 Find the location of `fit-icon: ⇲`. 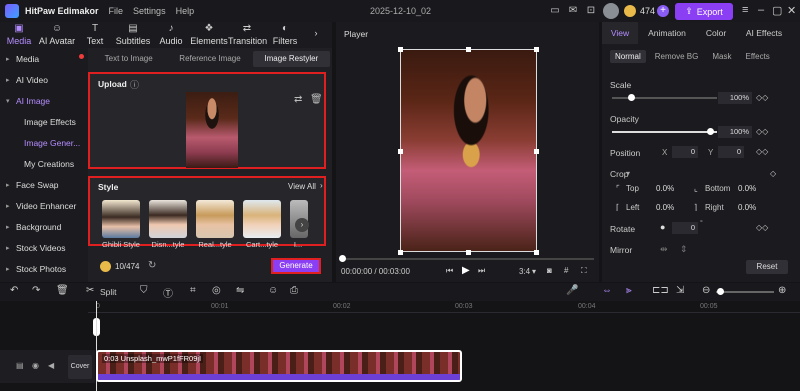

fit-icon: ⇲ is located at coordinates (680, 290).